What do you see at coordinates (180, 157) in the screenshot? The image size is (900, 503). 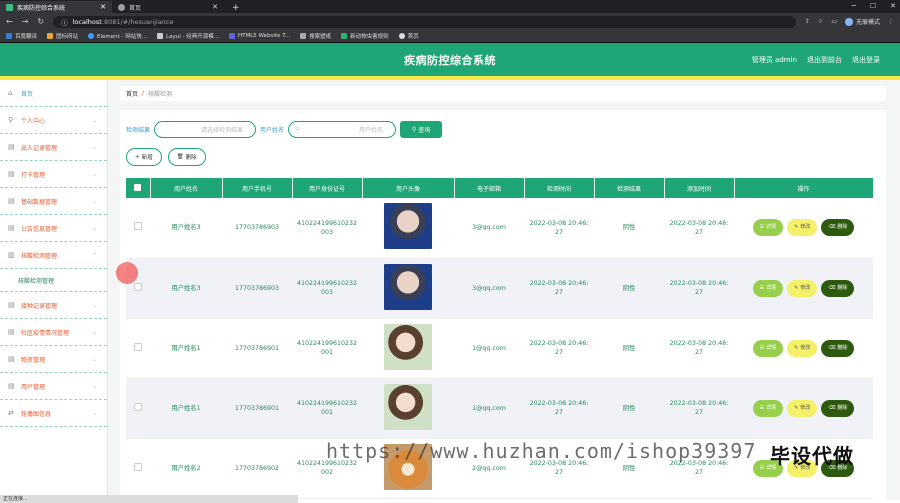 I see `trash-icon: 🗑` at bounding box center [180, 157].